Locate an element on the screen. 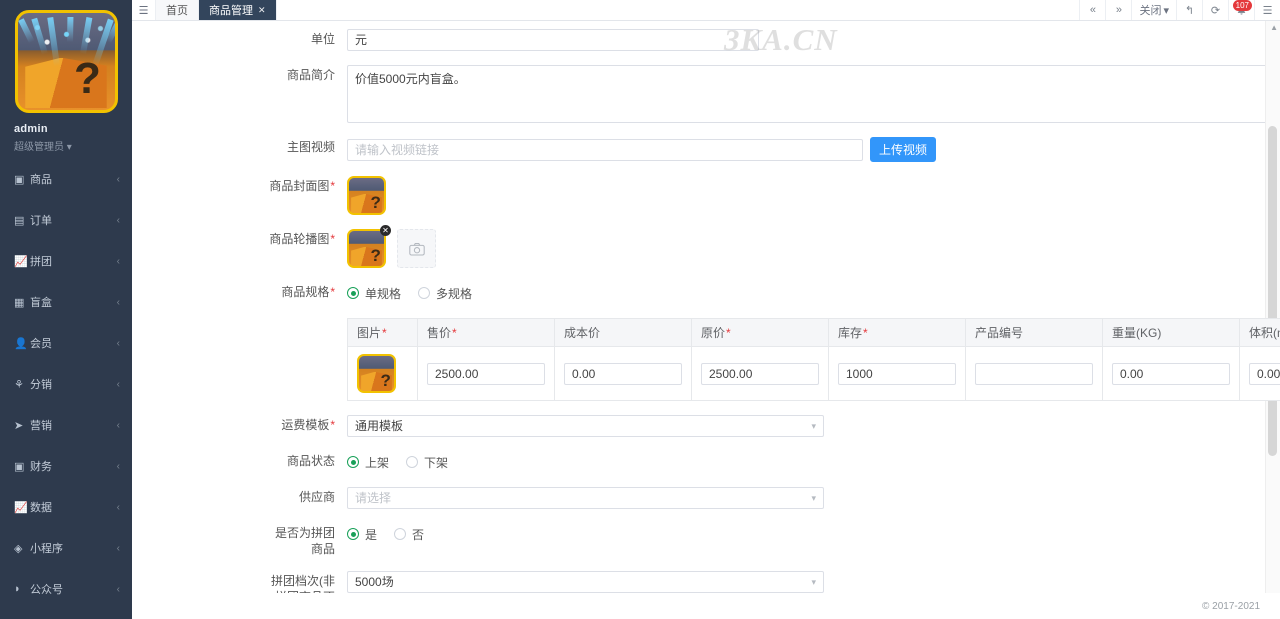  vertical-scrollbar: ▲ is located at coordinates (1272, 307).